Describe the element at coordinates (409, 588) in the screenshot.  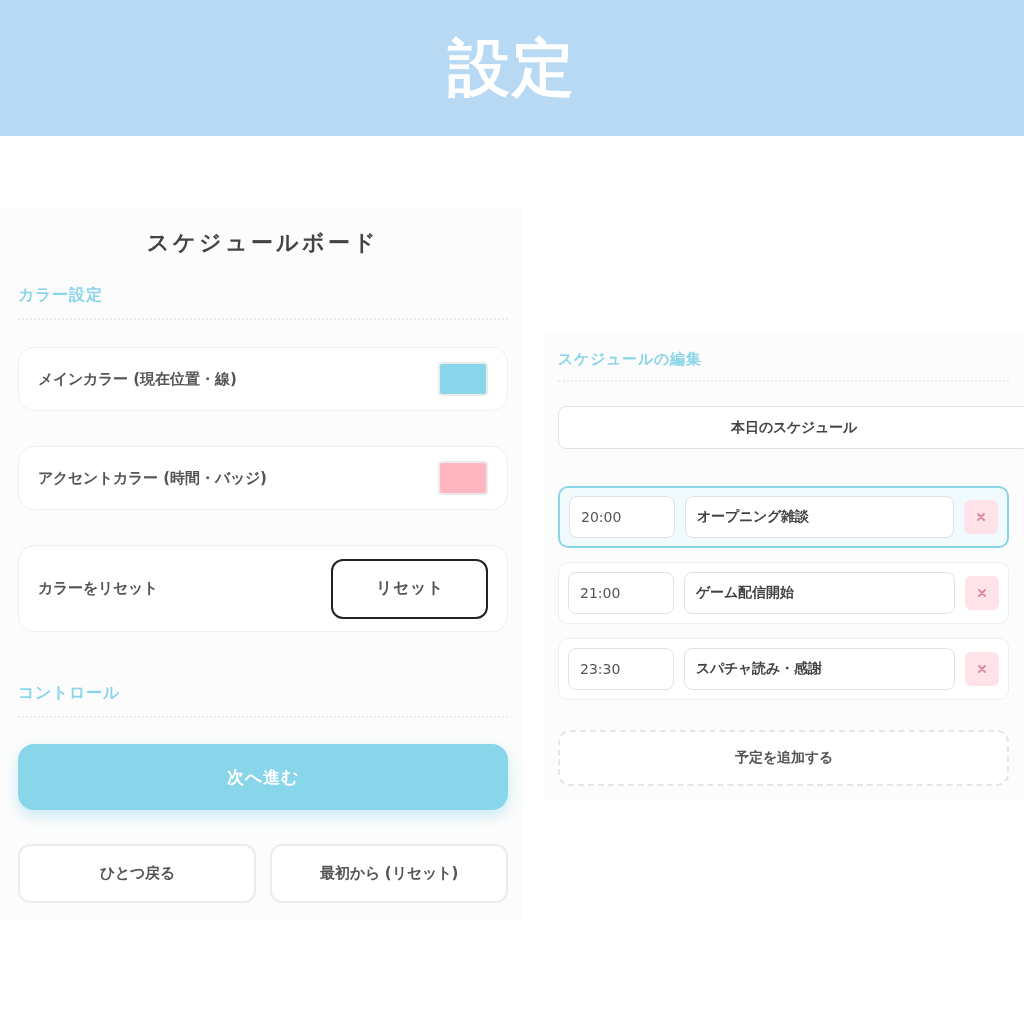
I see `reset-button: リセット` at that location.